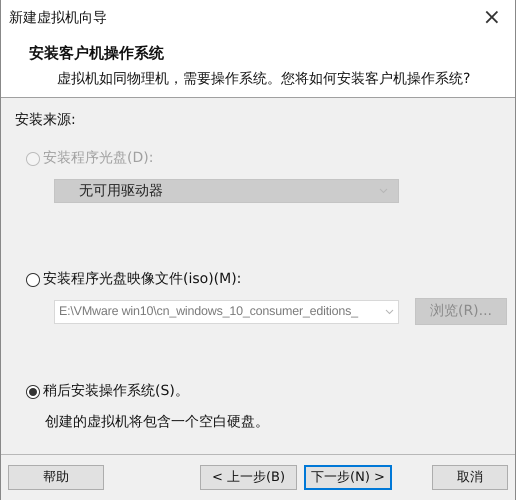 This screenshot has height=500, width=516. I want to click on dialog-button: 帮助, so click(56, 477).